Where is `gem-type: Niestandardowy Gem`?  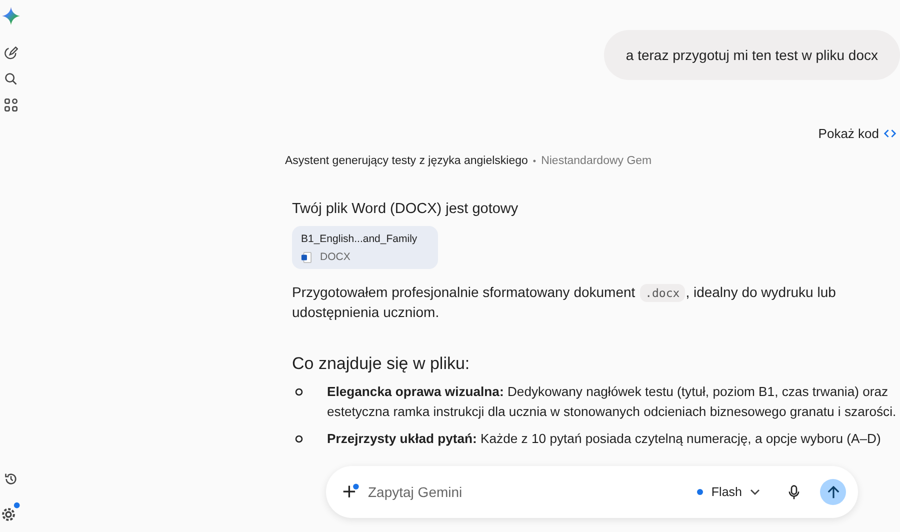 gem-type: Niestandardowy Gem is located at coordinates (596, 161).